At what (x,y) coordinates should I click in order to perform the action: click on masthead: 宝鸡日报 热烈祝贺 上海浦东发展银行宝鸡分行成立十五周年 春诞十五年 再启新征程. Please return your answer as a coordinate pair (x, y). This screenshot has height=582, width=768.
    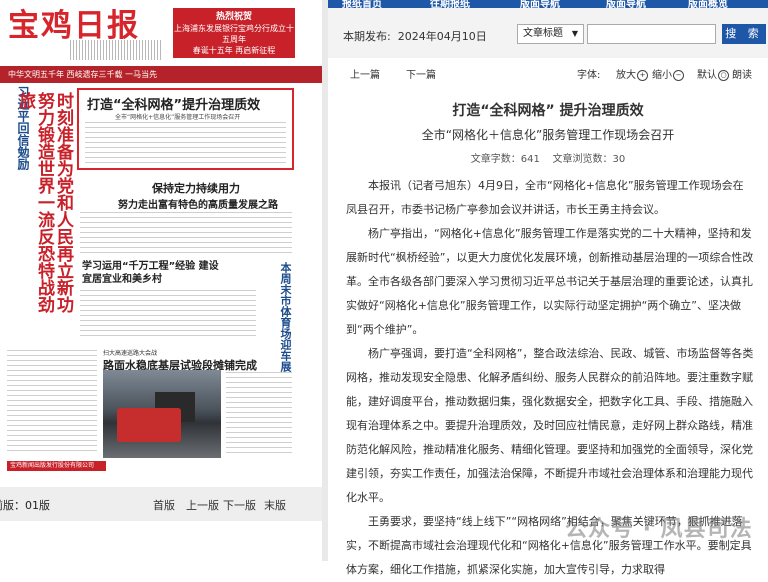
    Looking at the image, I should click on (161, 33).